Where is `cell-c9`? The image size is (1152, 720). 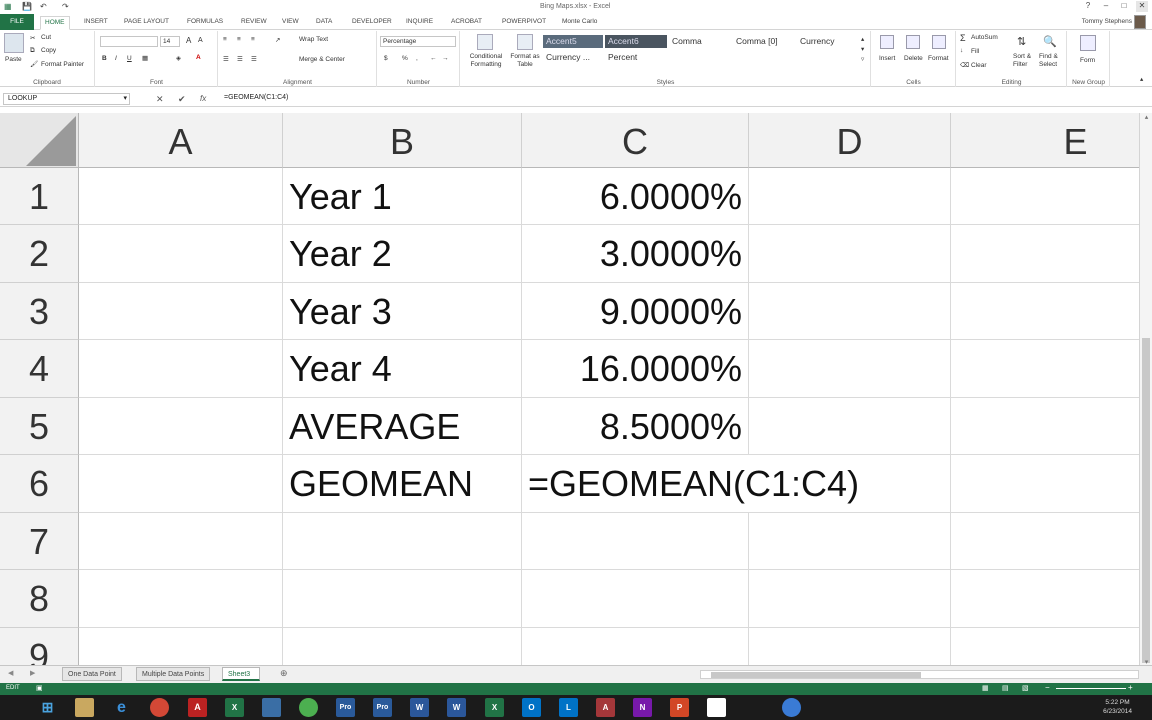 cell-c9 is located at coordinates (635, 646).